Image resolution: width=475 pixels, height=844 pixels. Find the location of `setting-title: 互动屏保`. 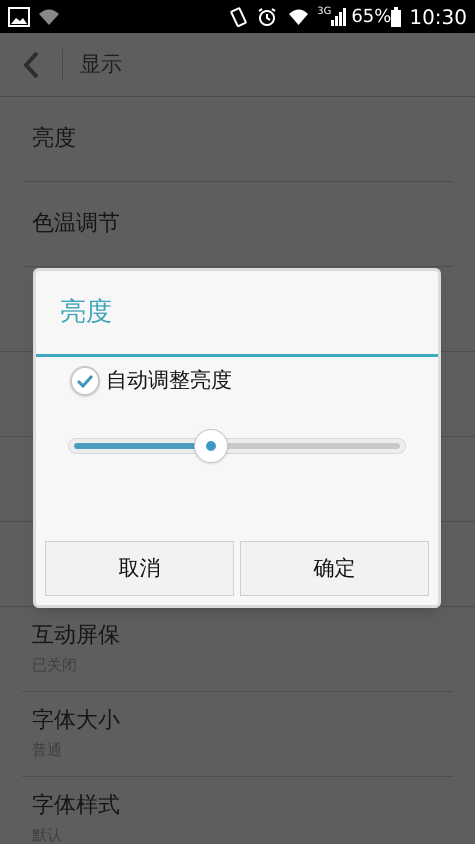

setting-title: 互动屏保 is located at coordinates (237, 636).